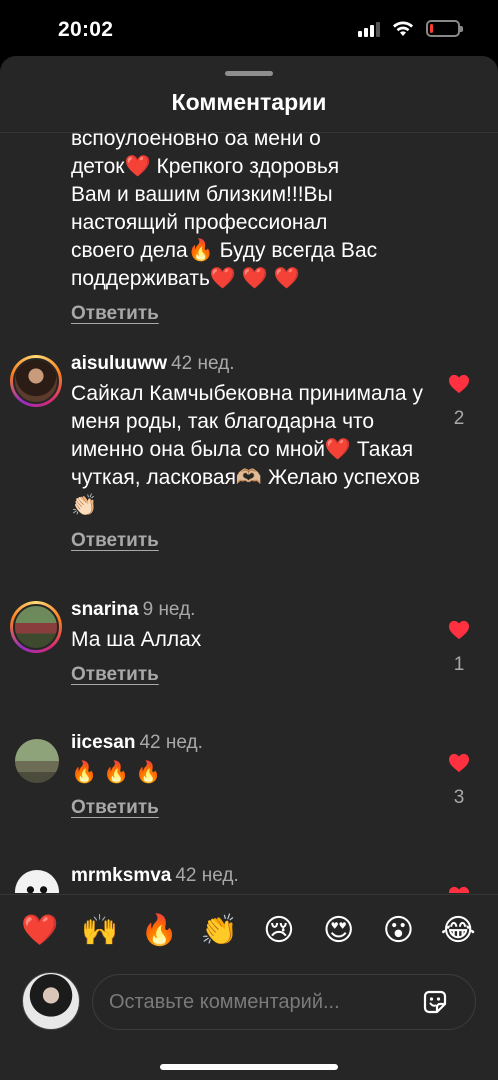 The width and height of the screenshot is (498, 1080). Describe the element at coordinates (251, 743) in the screenshot. I see `comment-header: iicesan 42 нед.` at that location.